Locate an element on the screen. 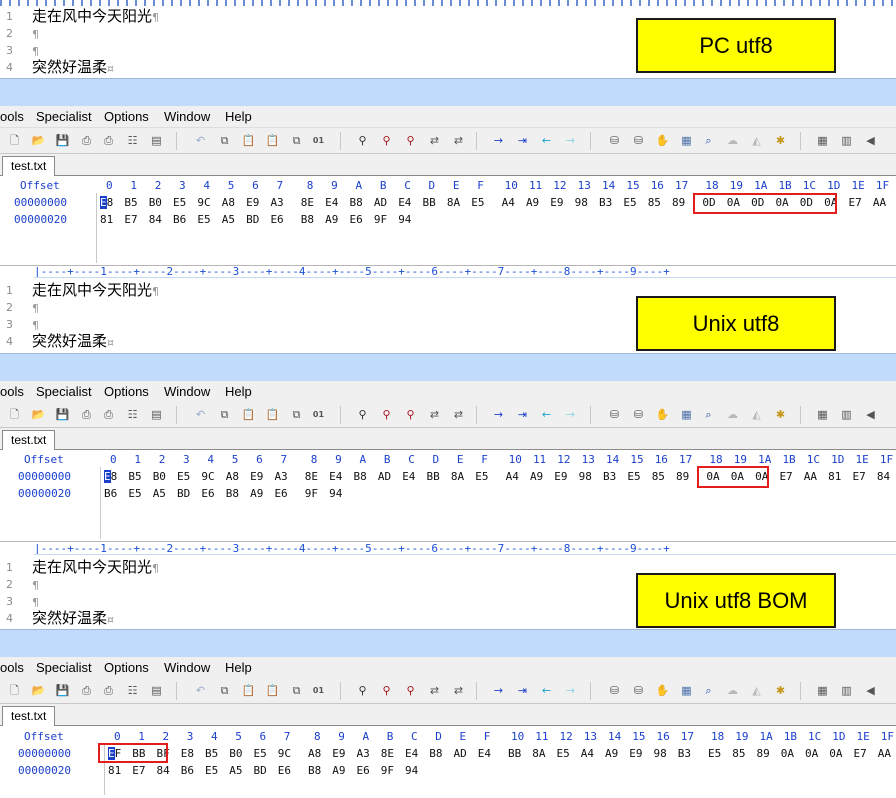 Image resolution: width=896 pixels, height=798 pixels. hand-tool-icon: ✋ is located at coordinates (662, 690).